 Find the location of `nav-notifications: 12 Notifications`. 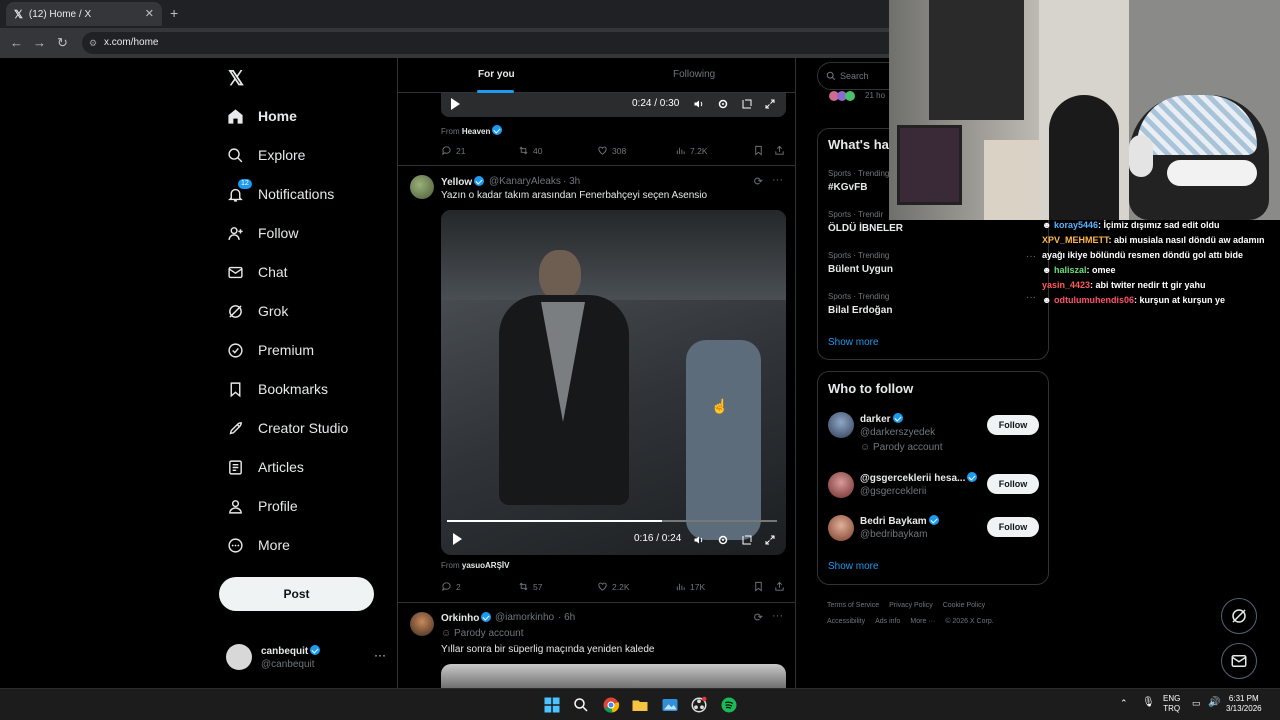

nav-notifications: 12 Notifications is located at coordinates (280, 194).